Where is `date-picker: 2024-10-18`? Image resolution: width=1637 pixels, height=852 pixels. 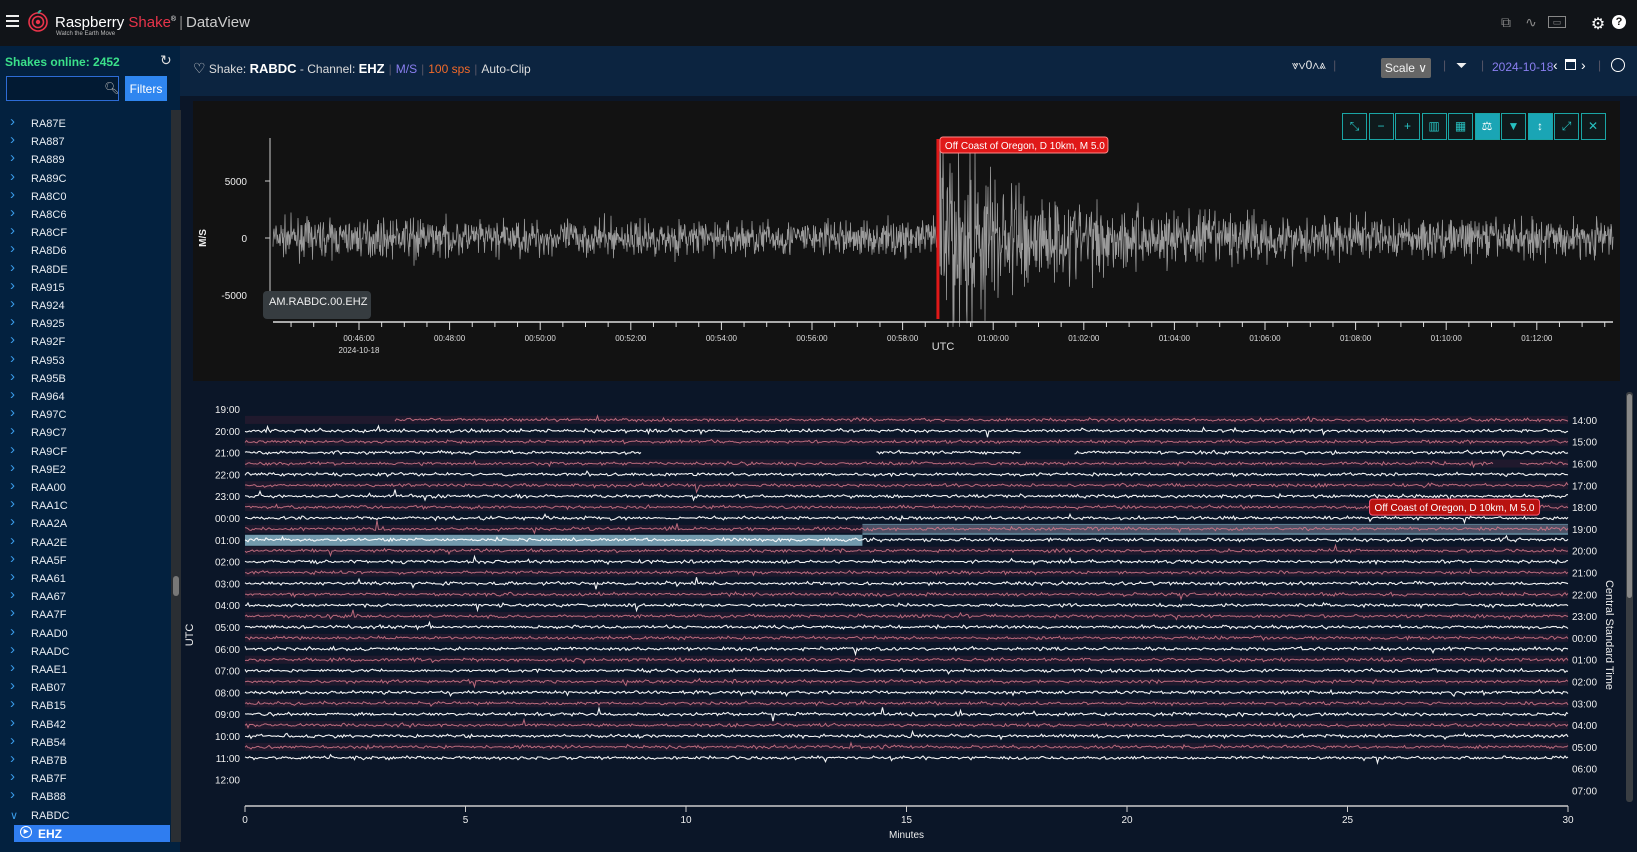 date-picker: 2024-10-18 is located at coordinates (1522, 67).